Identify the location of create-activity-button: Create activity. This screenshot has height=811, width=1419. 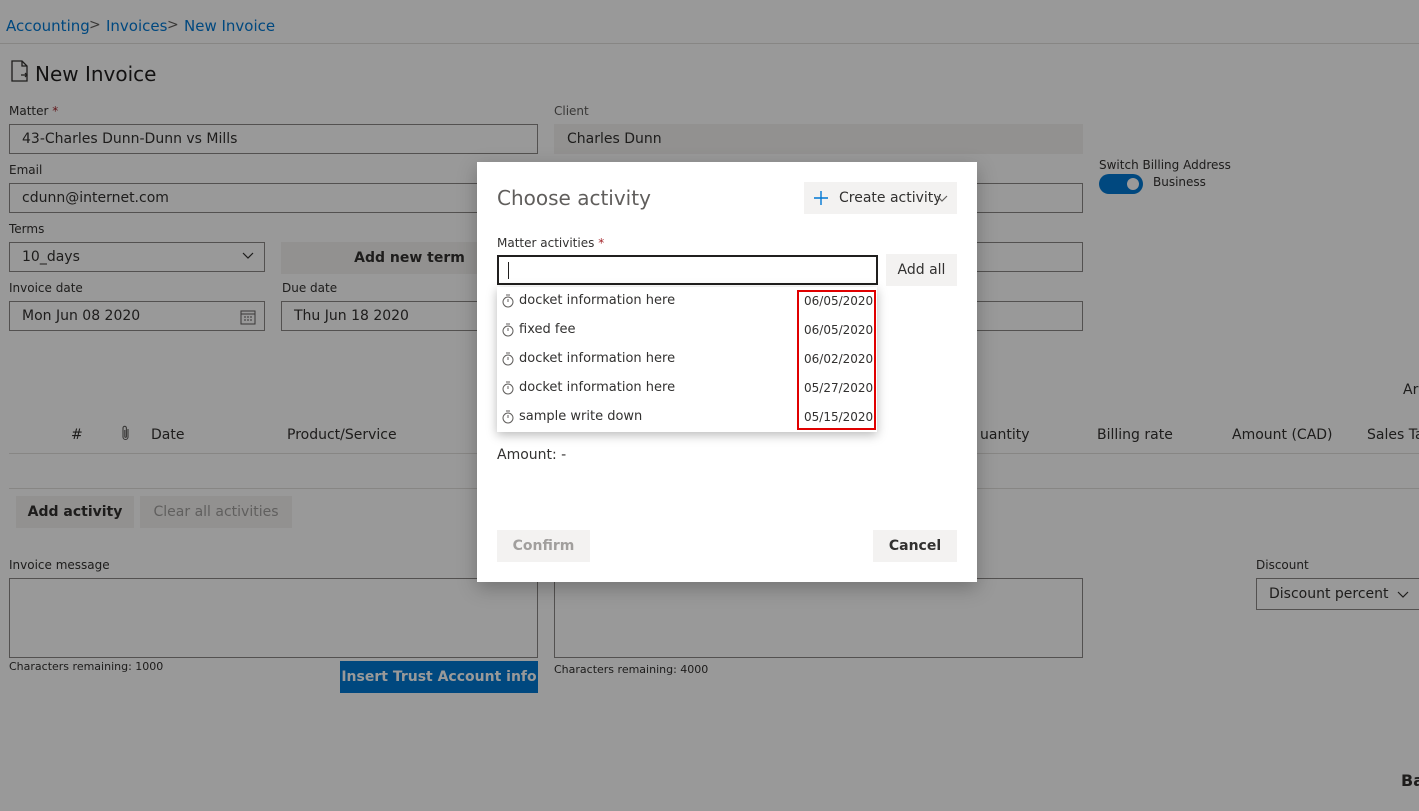
(880, 198).